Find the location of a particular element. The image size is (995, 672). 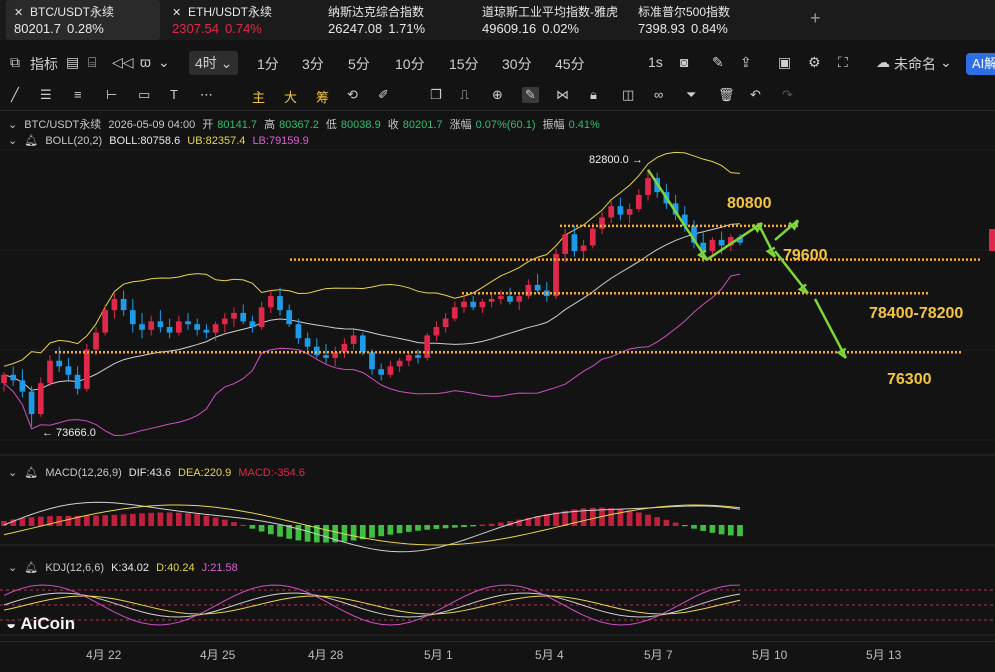

indicators-button: 指标 is located at coordinates (44, 64).